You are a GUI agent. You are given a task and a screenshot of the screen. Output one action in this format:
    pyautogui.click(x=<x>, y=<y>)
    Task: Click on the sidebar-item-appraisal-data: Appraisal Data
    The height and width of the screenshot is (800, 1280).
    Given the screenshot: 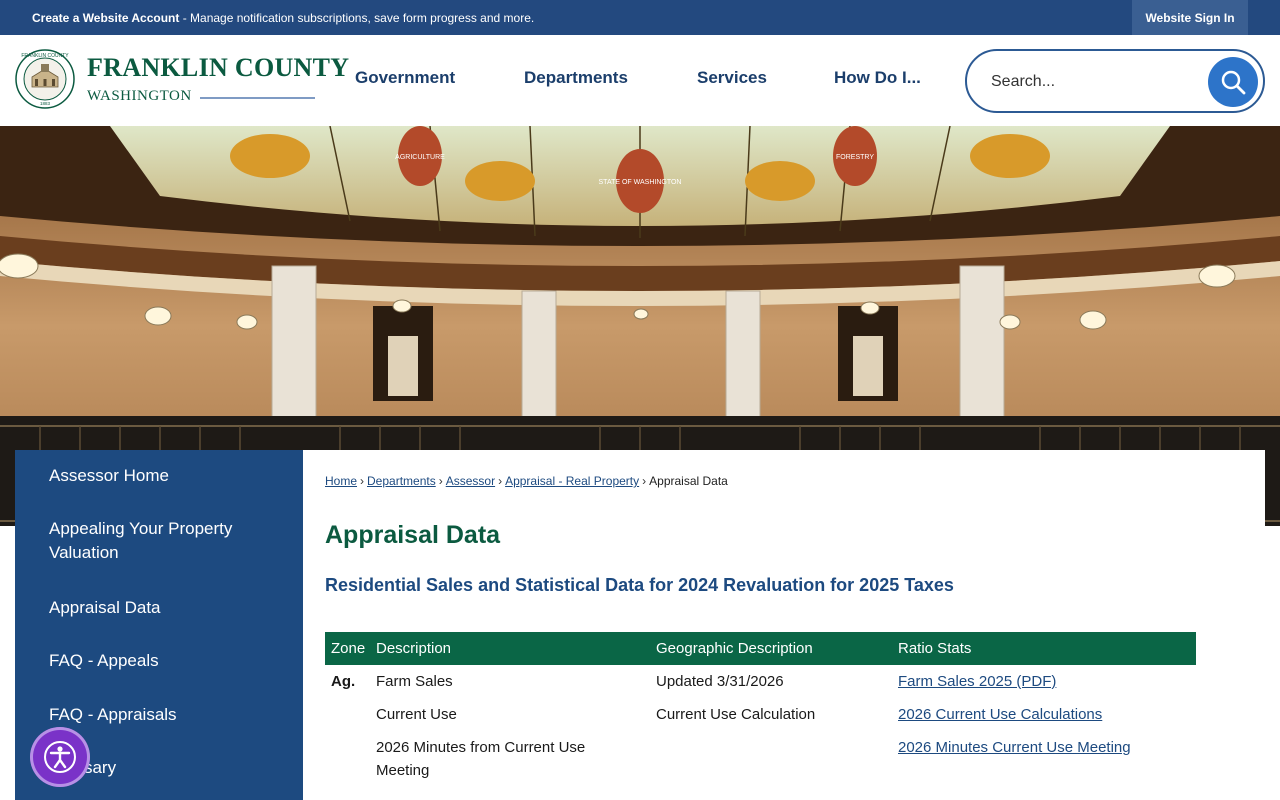 What is the action you would take?
    pyautogui.click(x=169, y=608)
    